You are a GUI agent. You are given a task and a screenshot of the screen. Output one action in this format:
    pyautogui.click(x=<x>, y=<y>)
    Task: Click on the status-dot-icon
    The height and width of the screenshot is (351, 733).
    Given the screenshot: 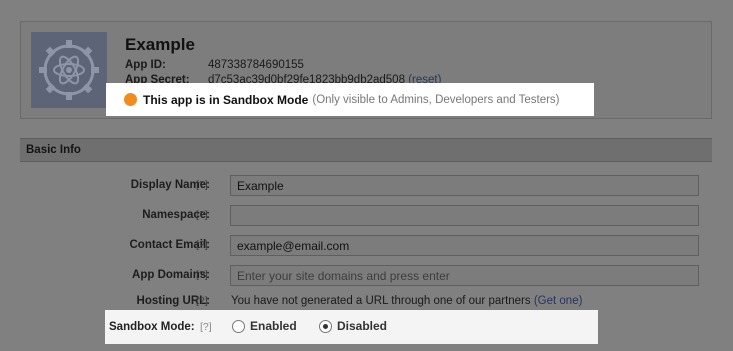 What is the action you would take?
    pyautogui.click(x=130, y=99)
    